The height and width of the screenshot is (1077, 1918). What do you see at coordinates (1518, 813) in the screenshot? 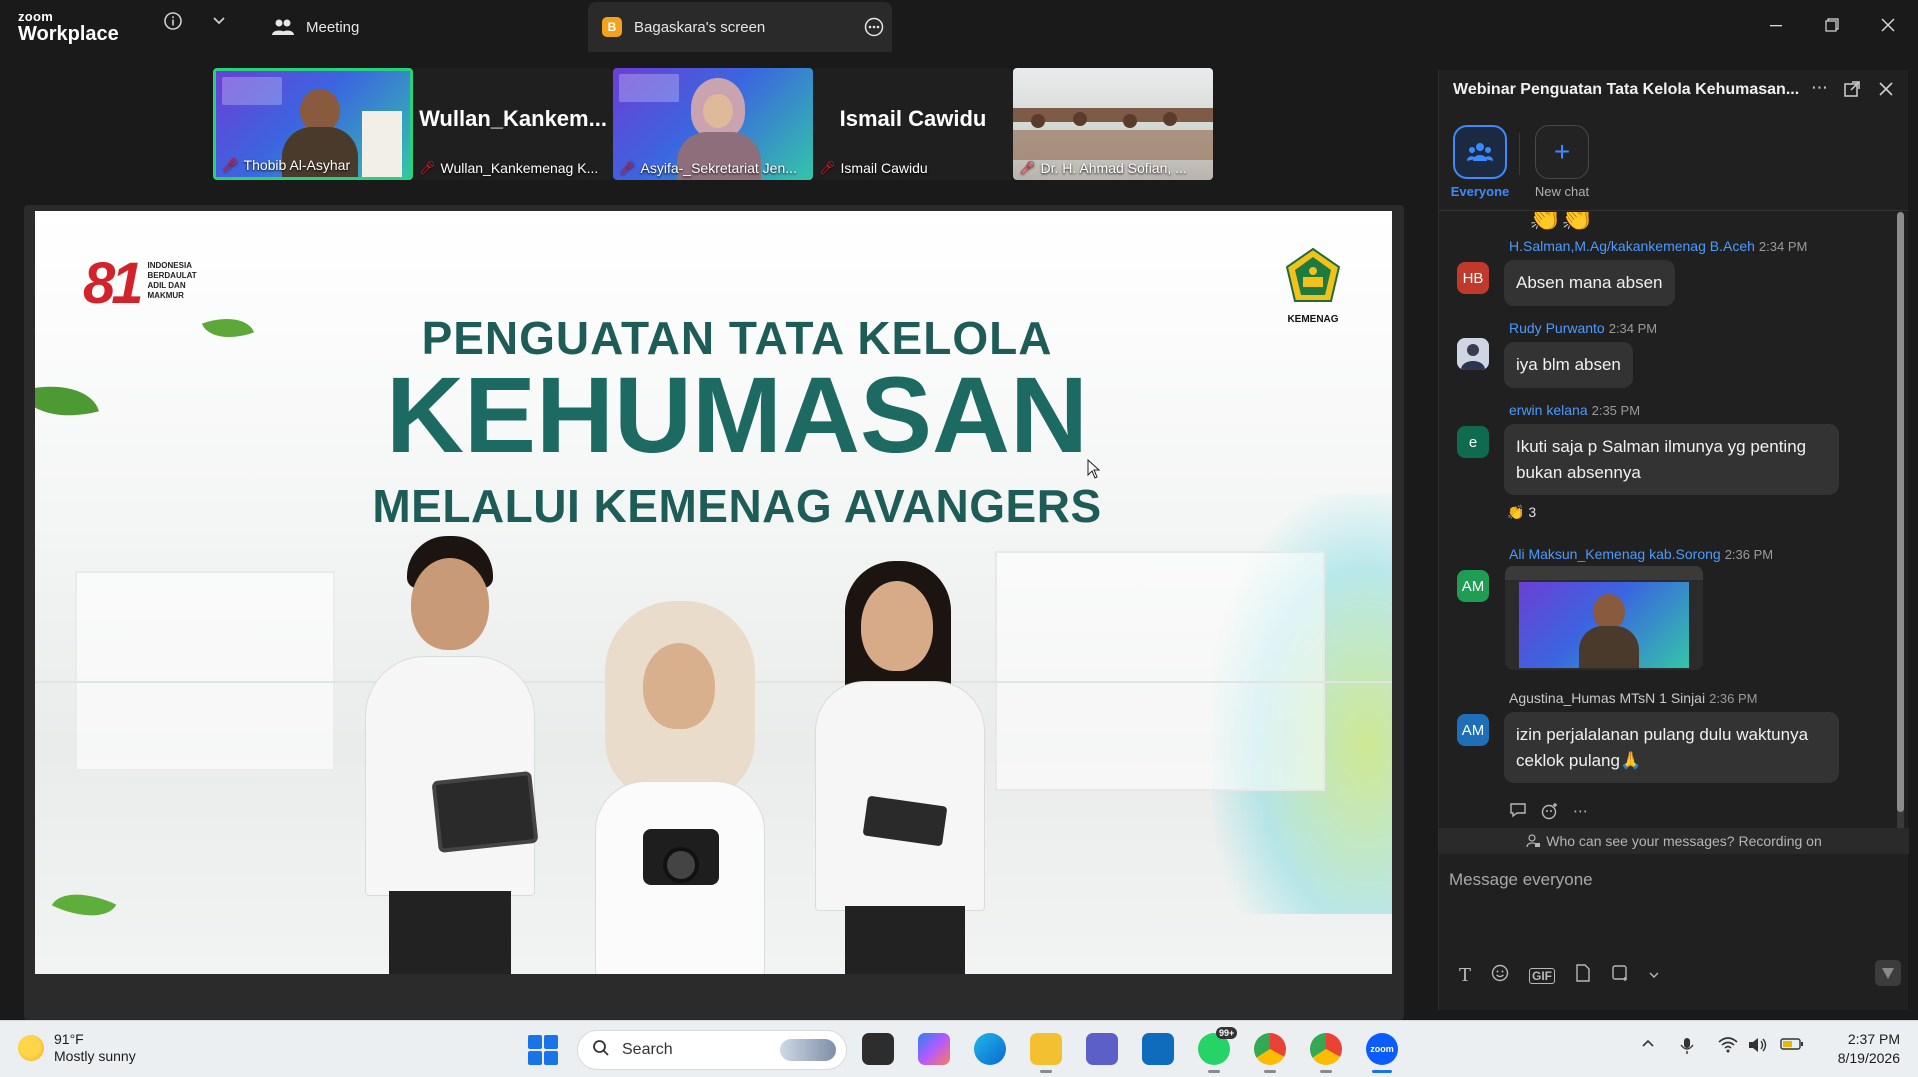
I see `reply-icon` at bounding box center [1518, 813].